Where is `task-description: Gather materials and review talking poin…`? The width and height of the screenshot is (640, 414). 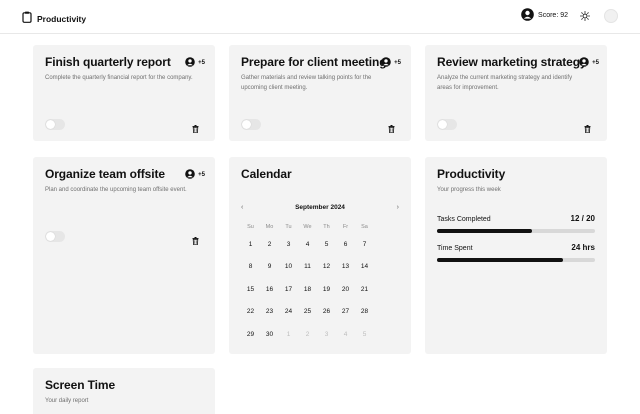
task-description: Gather materials and review talking poin… is located at coordinates (306, 83).